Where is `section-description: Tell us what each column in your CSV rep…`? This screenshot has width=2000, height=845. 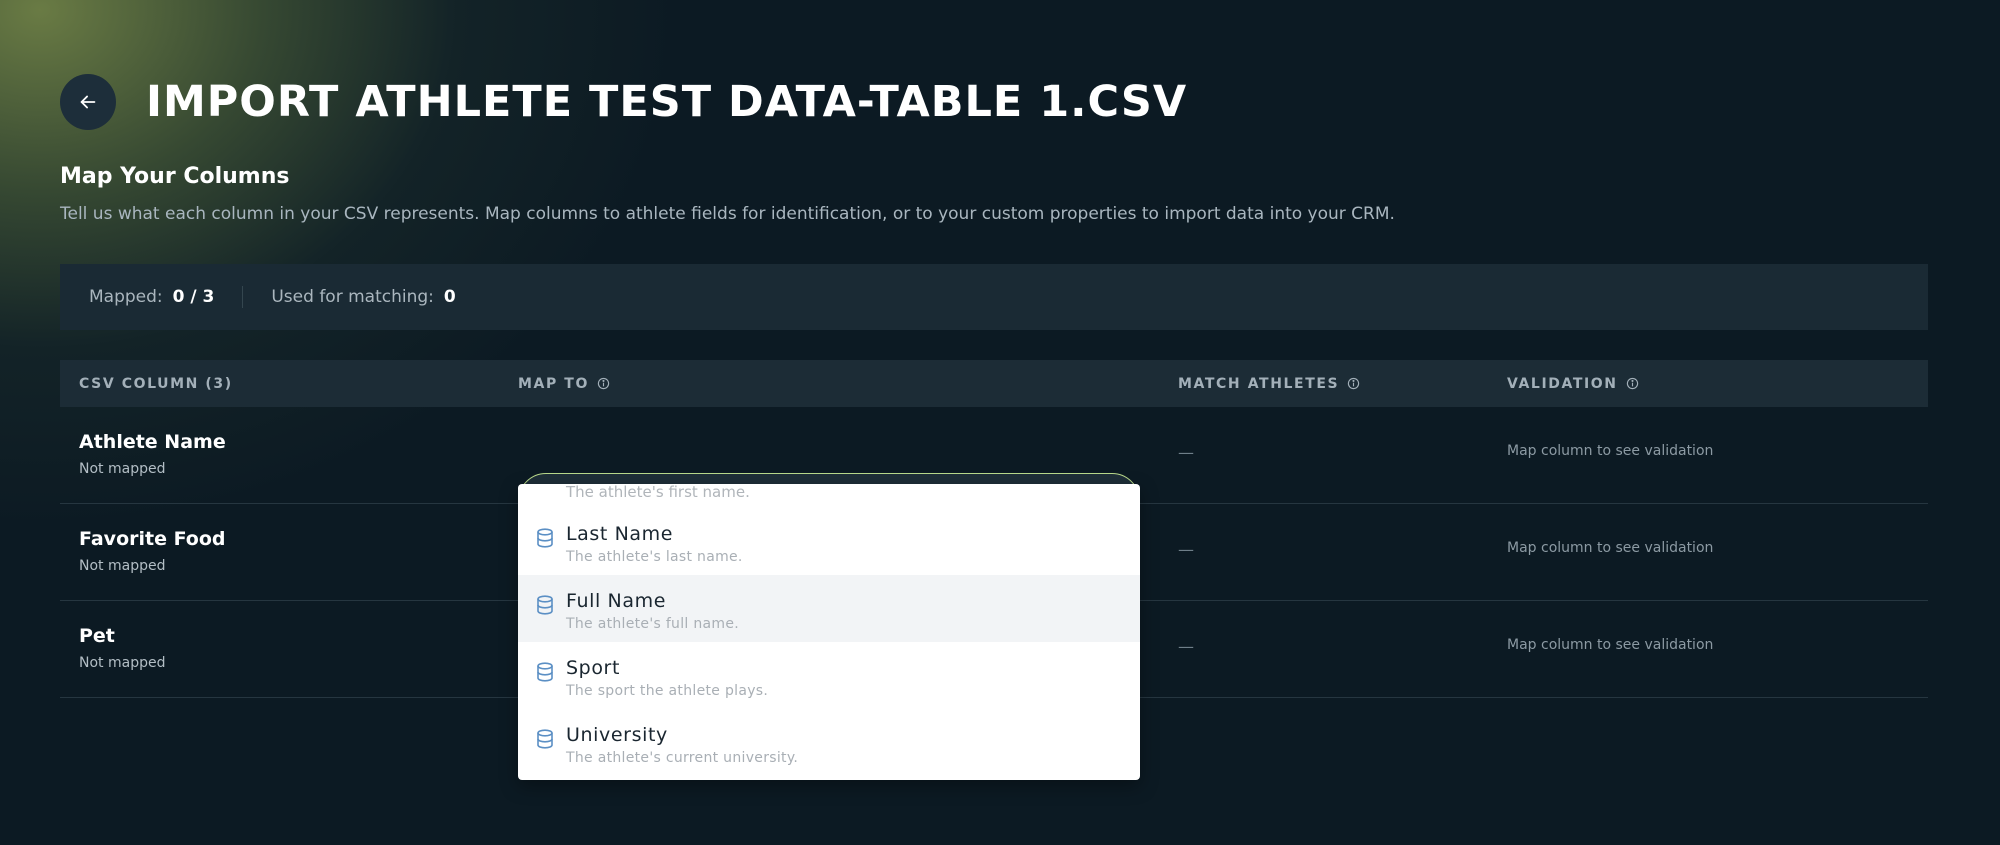 section-description: Tell us what each column in your CSV rep… is located at coordinates (727, 214).